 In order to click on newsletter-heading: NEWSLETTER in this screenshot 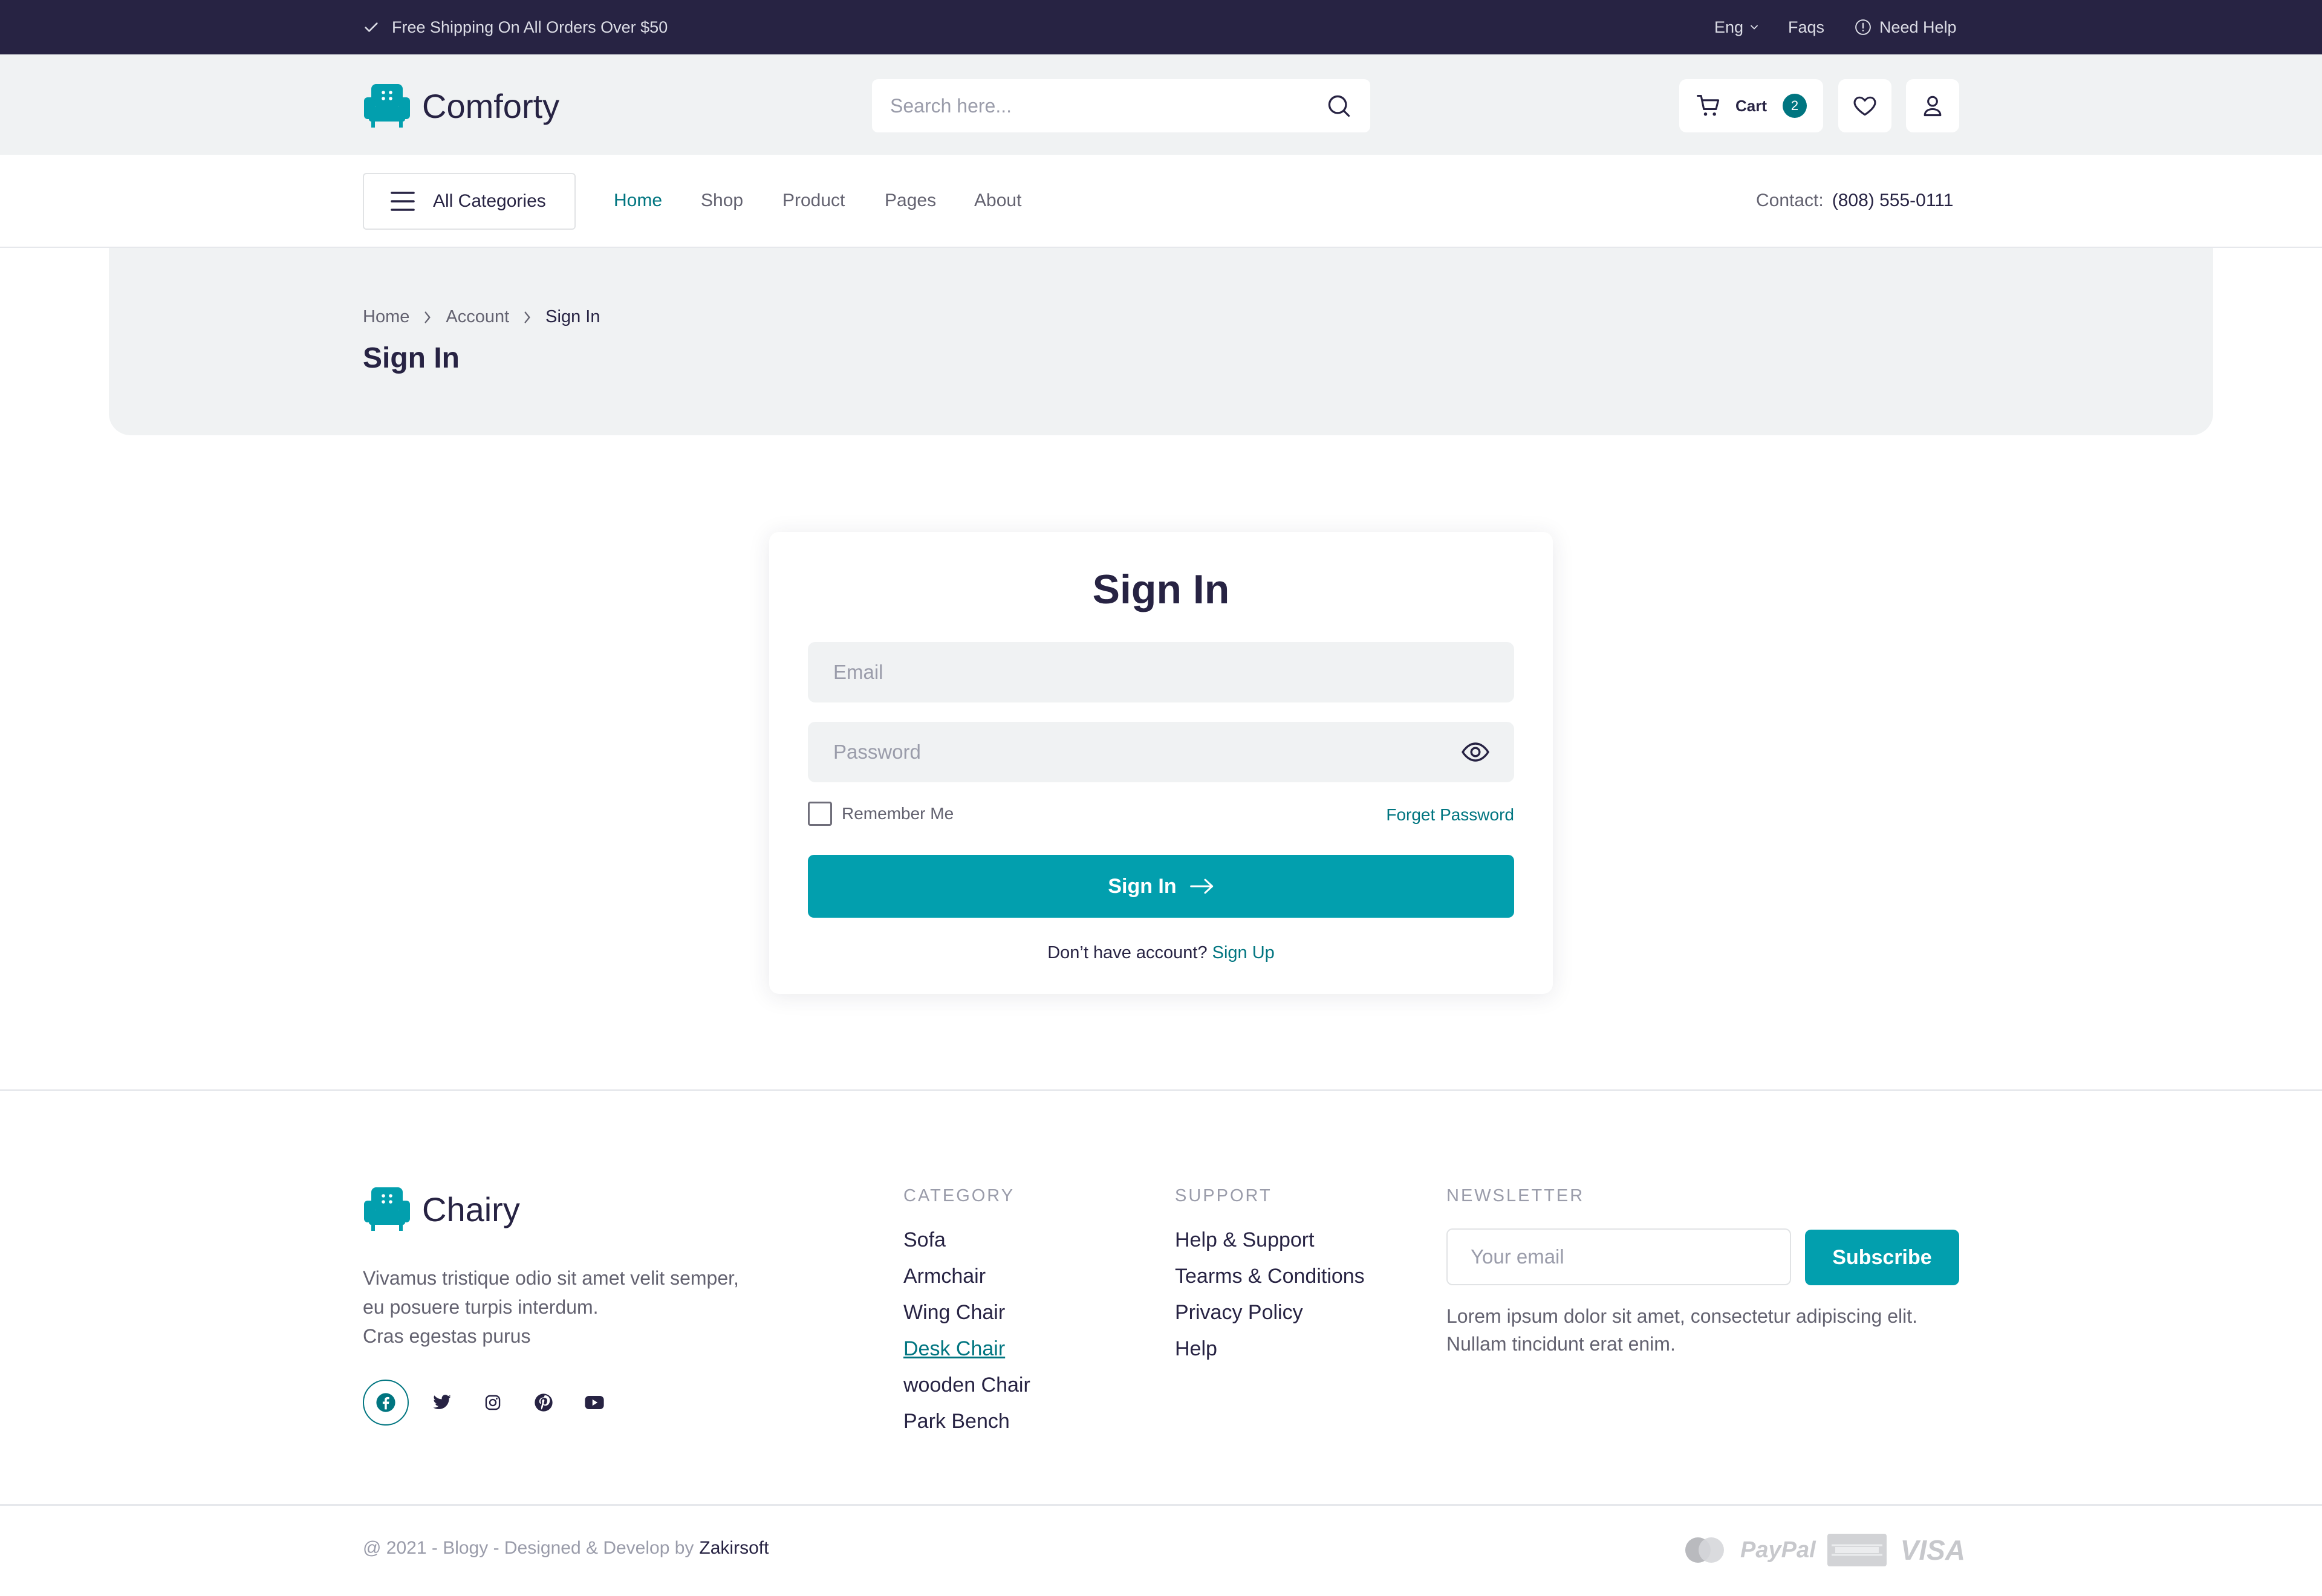, I will do `click(1515, 1195)`.